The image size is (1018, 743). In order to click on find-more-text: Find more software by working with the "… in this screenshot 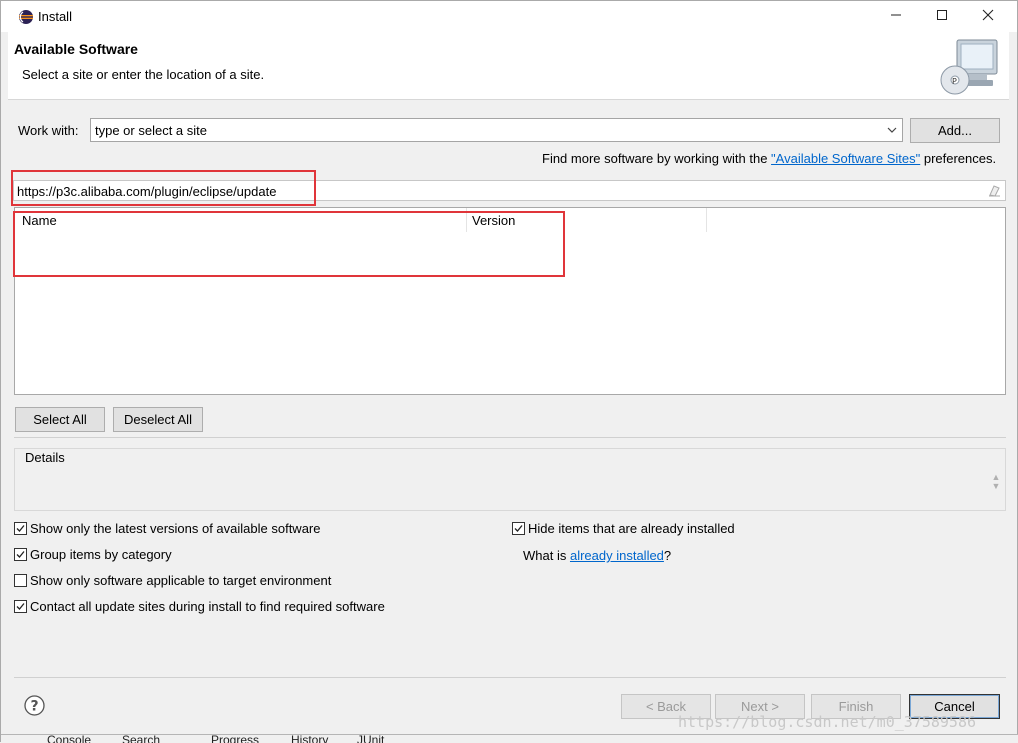, I will do `click(769, 158)`.